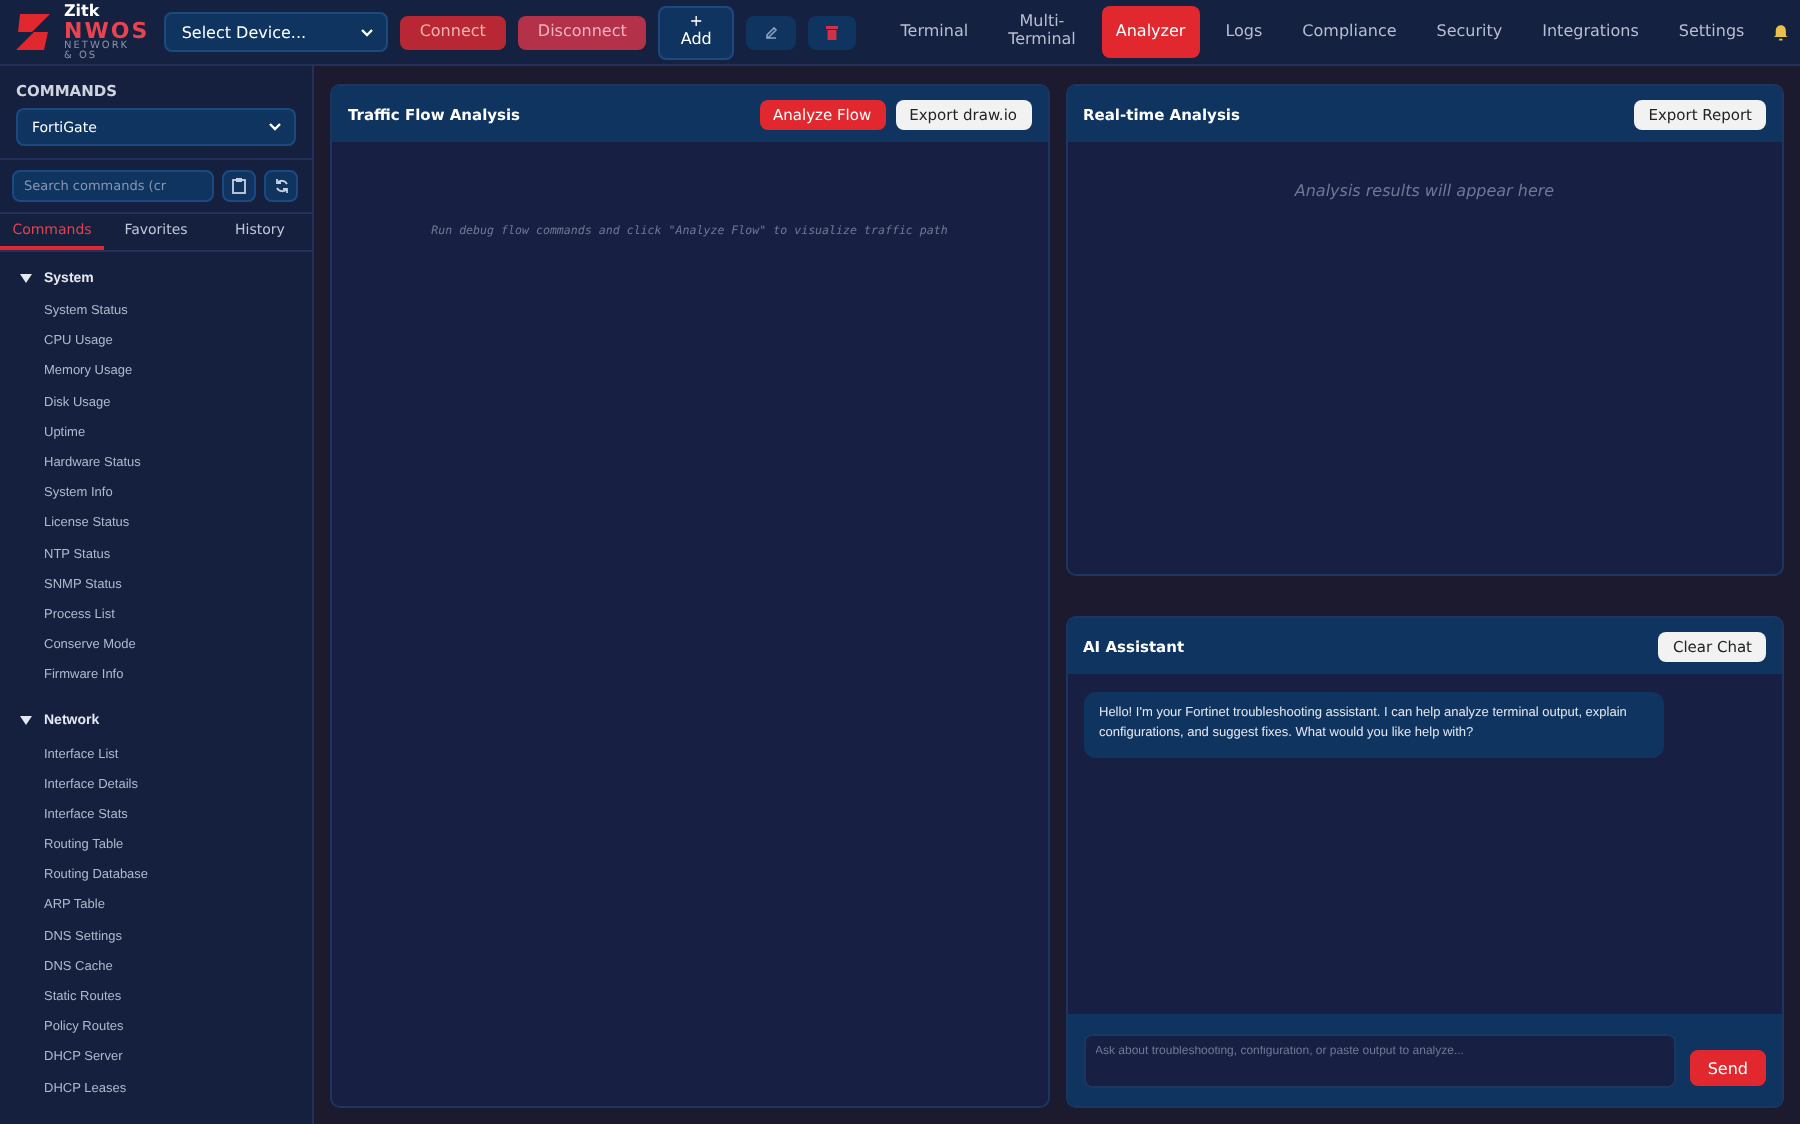 The width and height of the screenshot is (1800, 1124). I want to click on logo-name: NWOS, so click(107, 30).